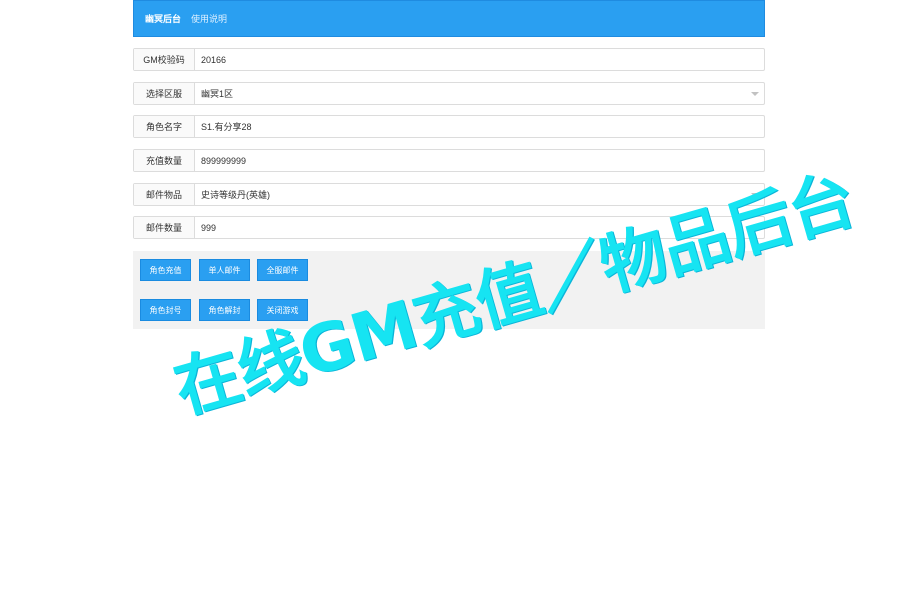 The height and width of the screenshot is (600, 900). What do you see at coordinates (164, 59) in the screenshot?
I see `gm-code-label: GM校验码` at bounding box center [164, 59].